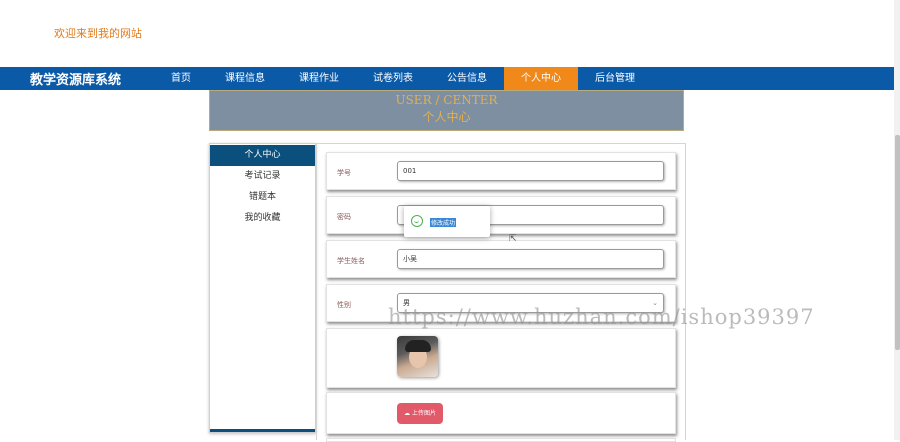 This screenshot has height=442, width=900. I want to click on next-row, so click(501, 440).